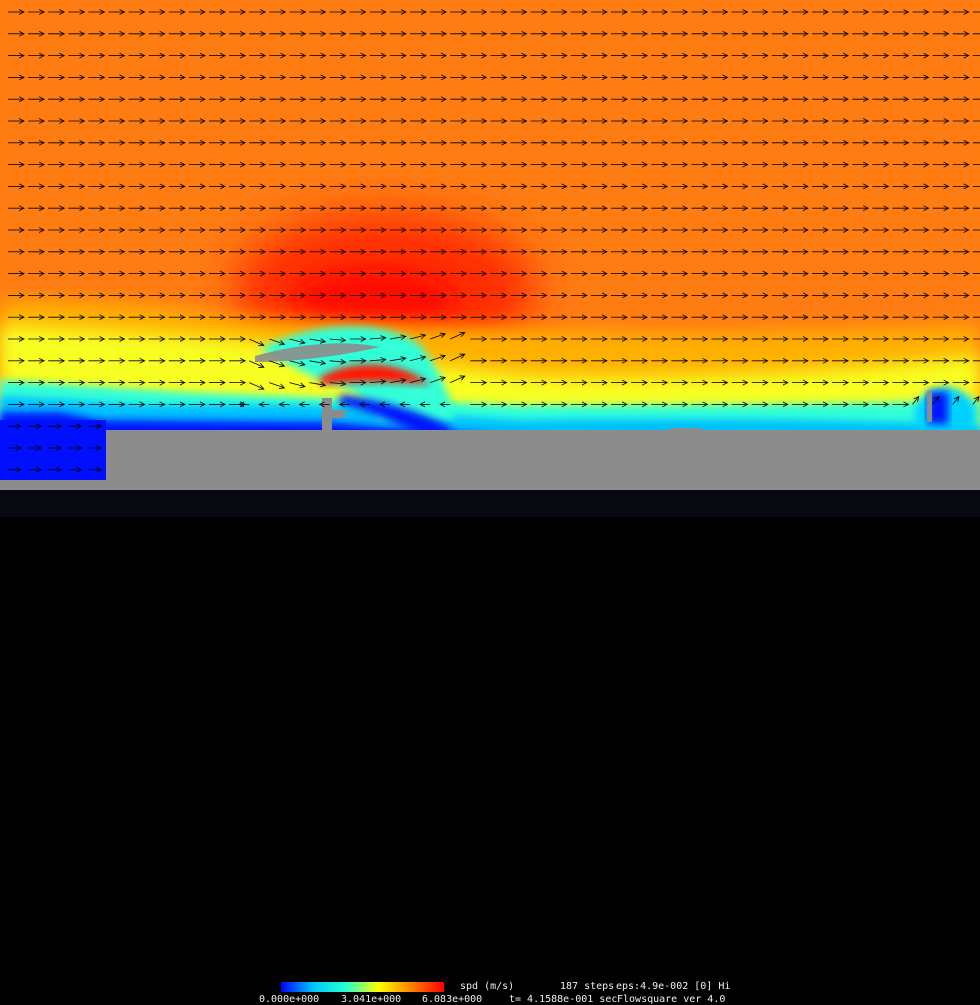  Describe the element at coordinates (587, 986) in the screenshot. I see `step-count: 187 steps` at that location.